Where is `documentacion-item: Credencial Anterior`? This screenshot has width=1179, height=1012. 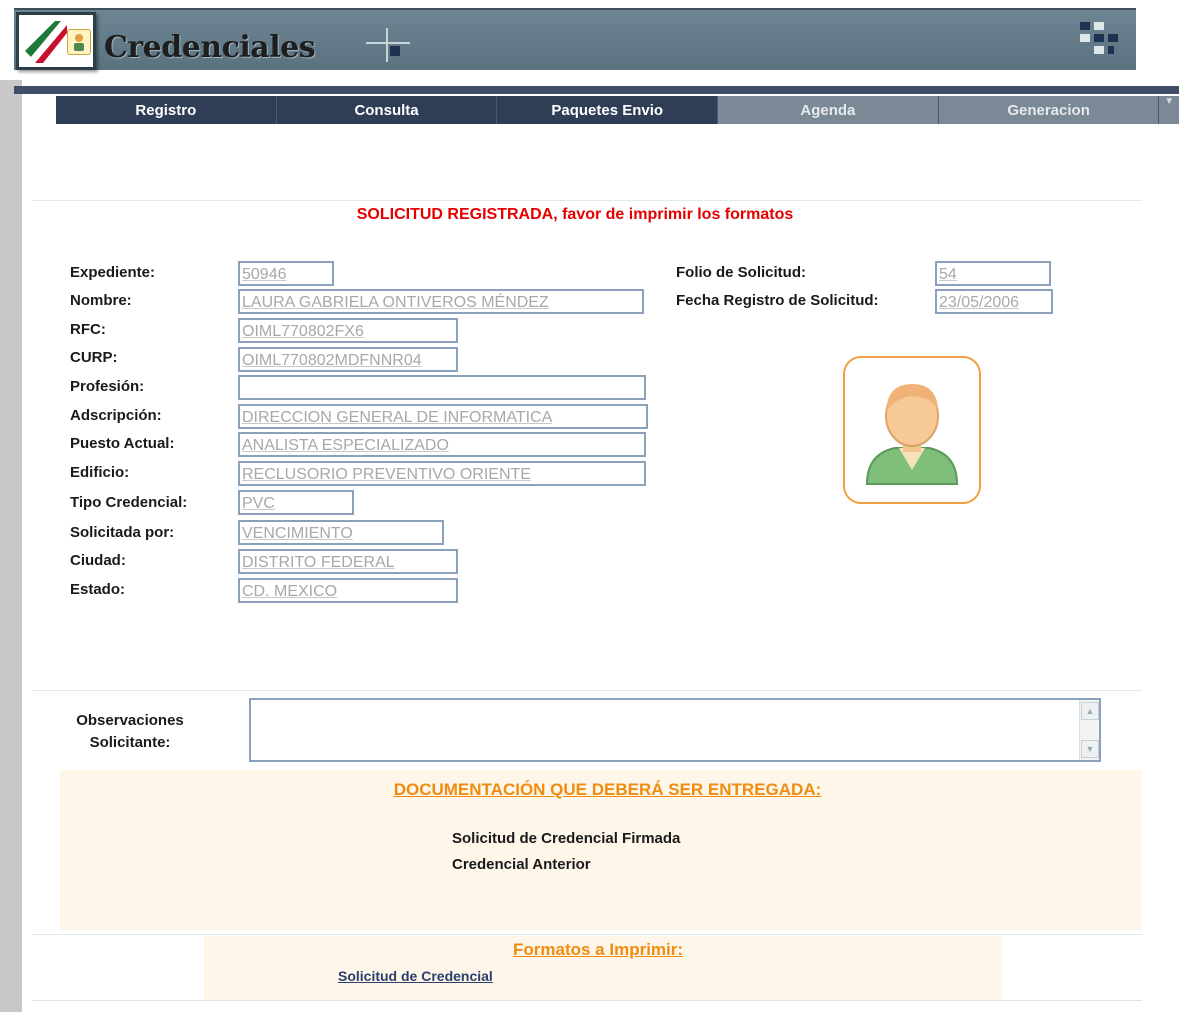 documentacion-item: Credencial Anterior is located at coordinates (521, 864).